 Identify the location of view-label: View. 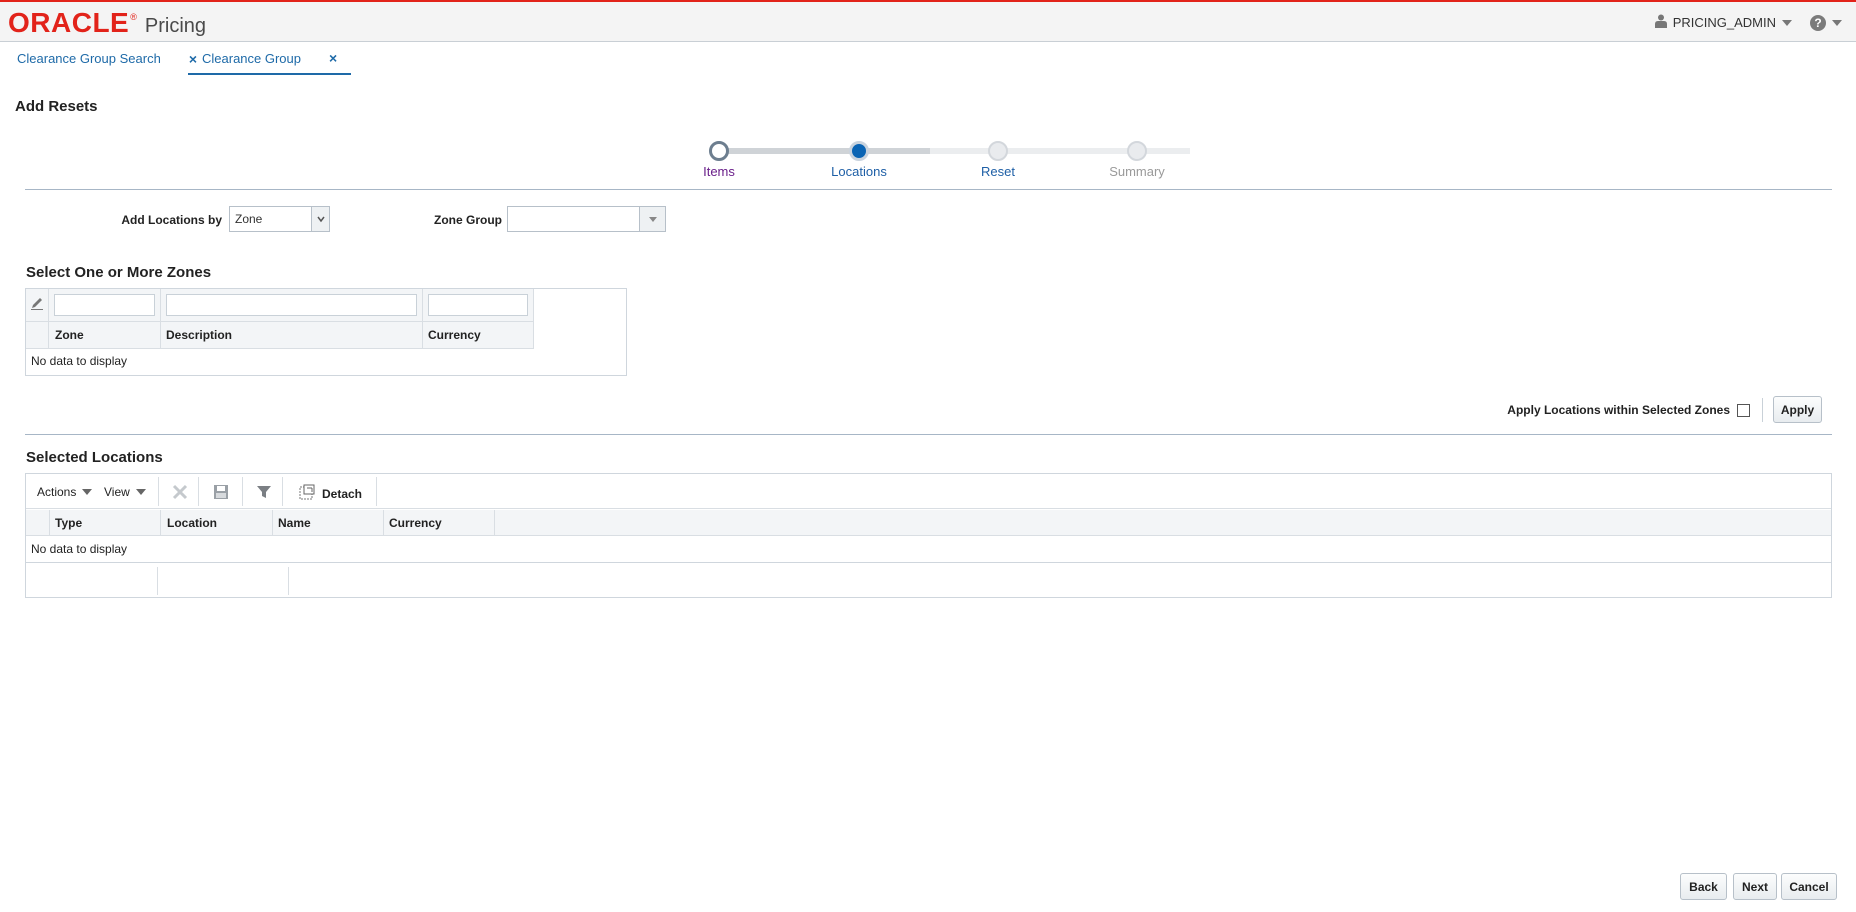
(117, 492).